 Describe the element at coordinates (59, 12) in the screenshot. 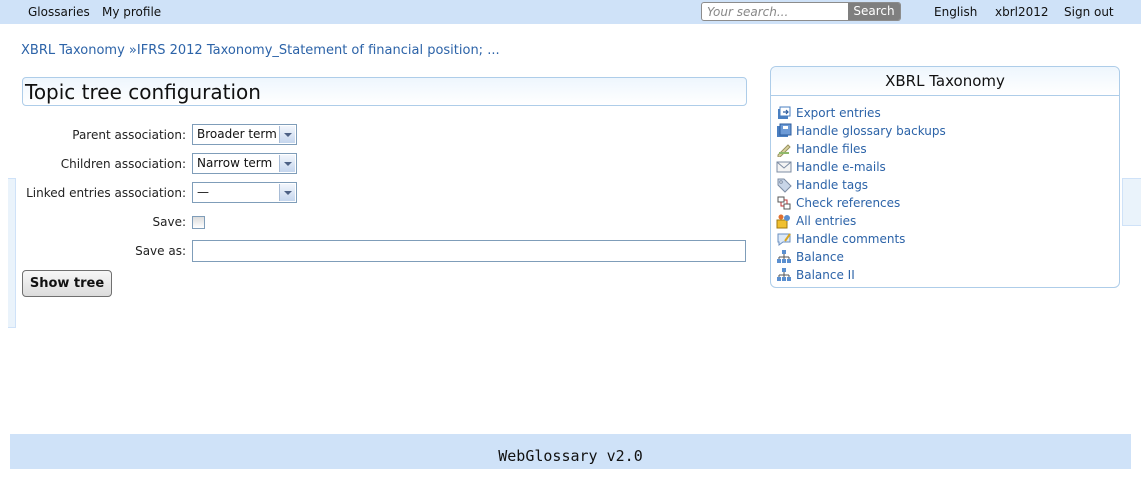

I see `nav-glossaries-link: Glossaries` at that location.